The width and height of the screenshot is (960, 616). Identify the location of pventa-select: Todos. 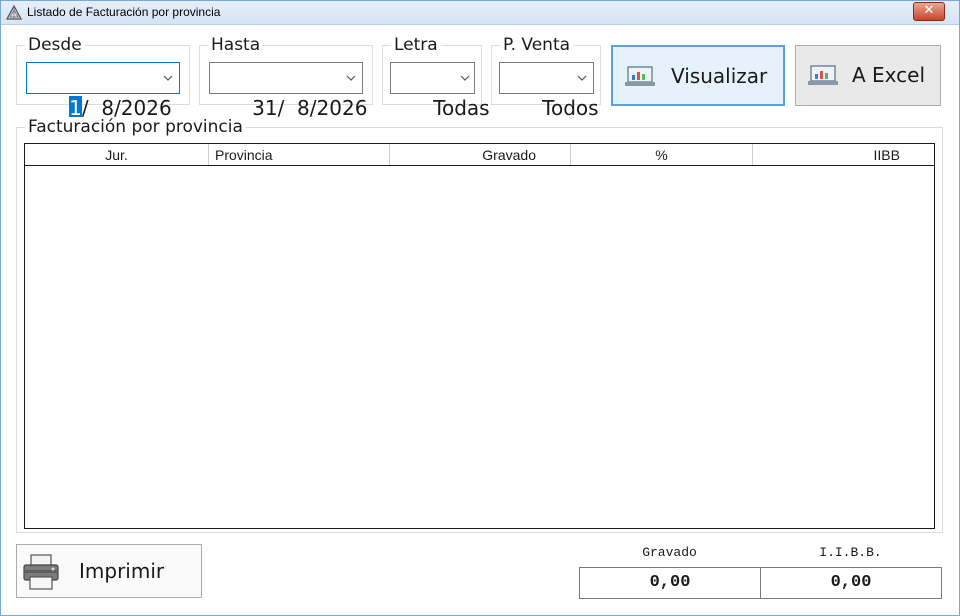
(549, 91).